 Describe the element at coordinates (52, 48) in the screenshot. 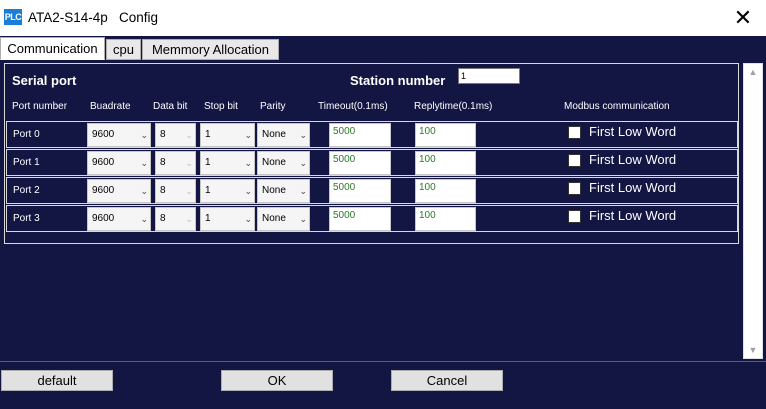

I see `tab-communication: Communication` at that location.